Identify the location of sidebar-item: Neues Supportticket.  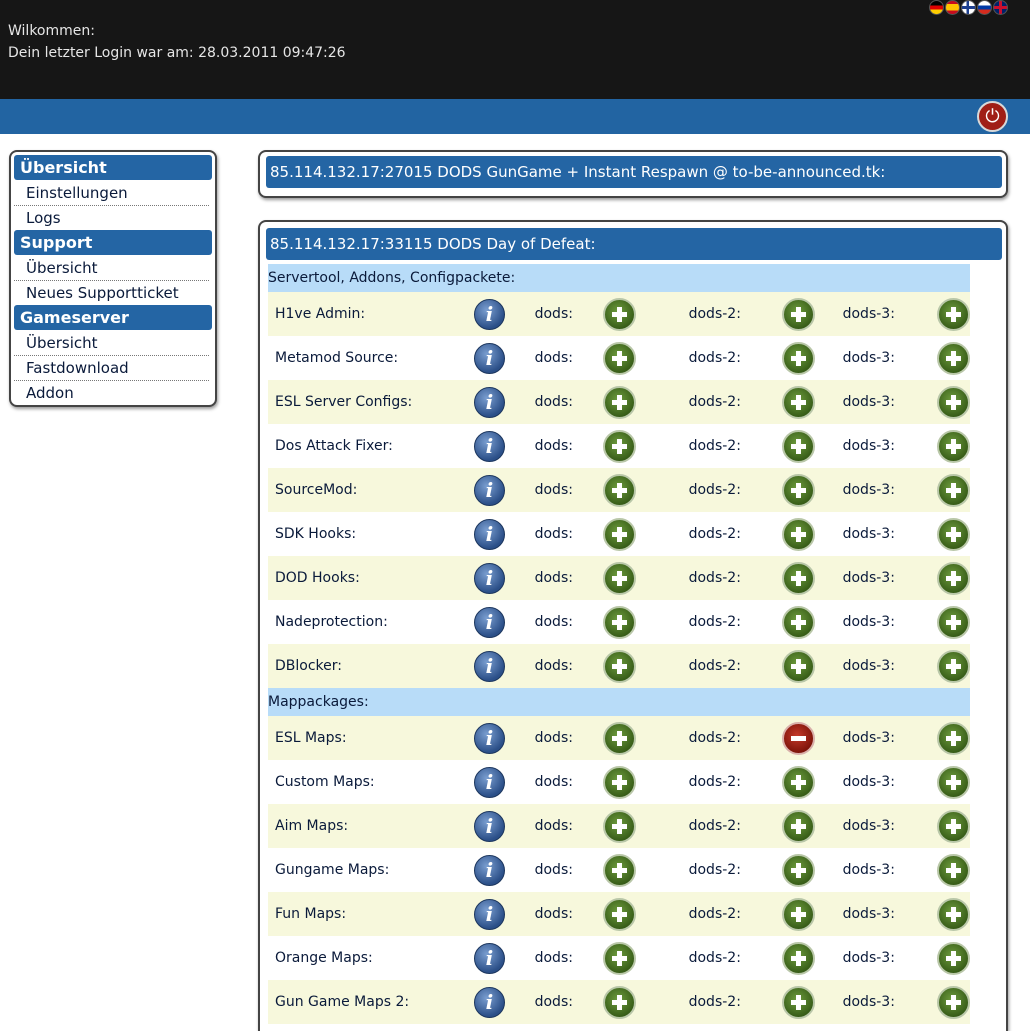
(111, 293).